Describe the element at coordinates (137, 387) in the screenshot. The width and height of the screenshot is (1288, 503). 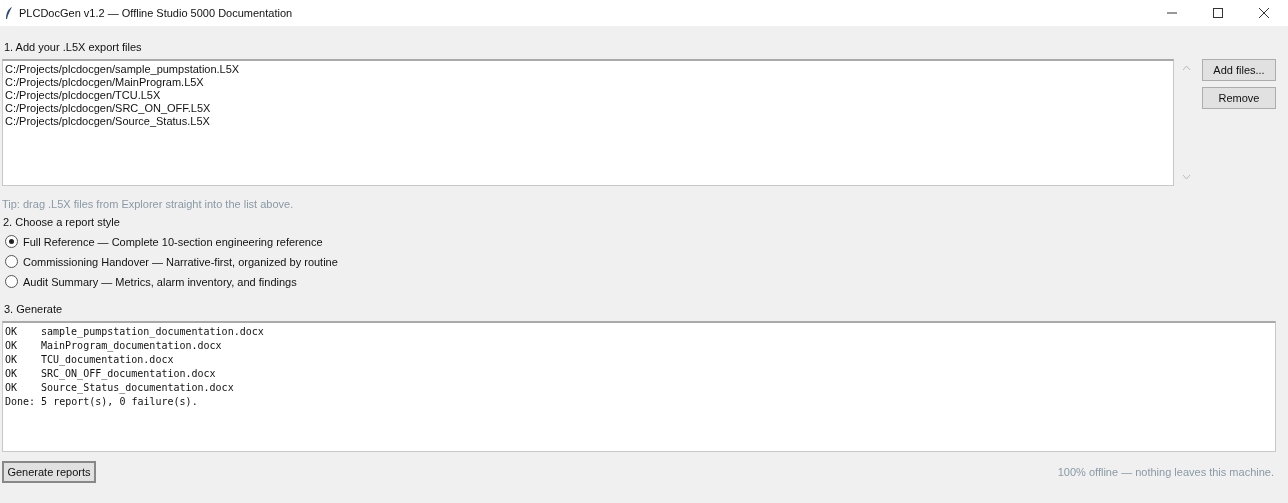
I see `log-file: Source_Status_documentation.docx` at that location.